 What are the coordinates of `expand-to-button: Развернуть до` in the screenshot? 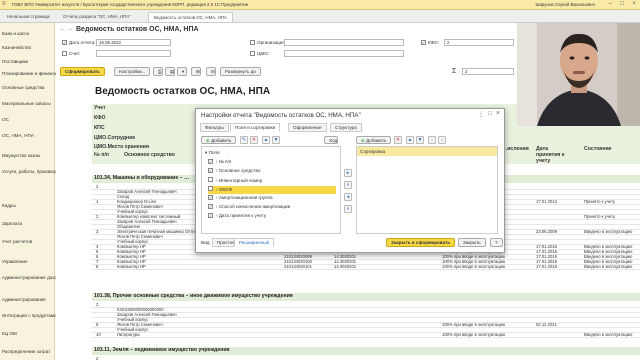 It's located at (240, 71).